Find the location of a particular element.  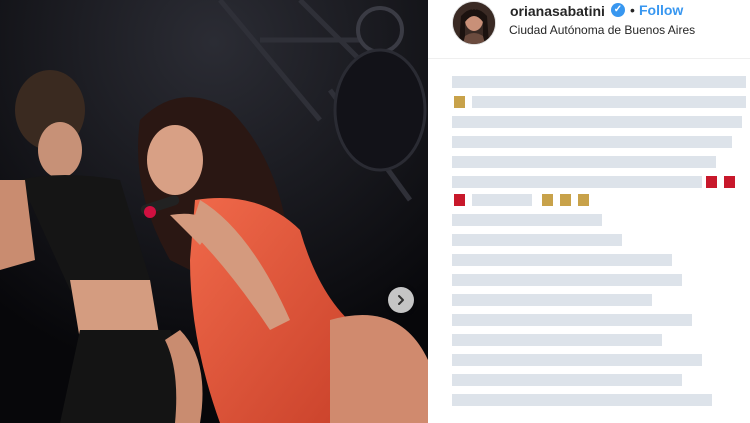

verified-badge-icon: ✓ is located at coordinates (618, 10).